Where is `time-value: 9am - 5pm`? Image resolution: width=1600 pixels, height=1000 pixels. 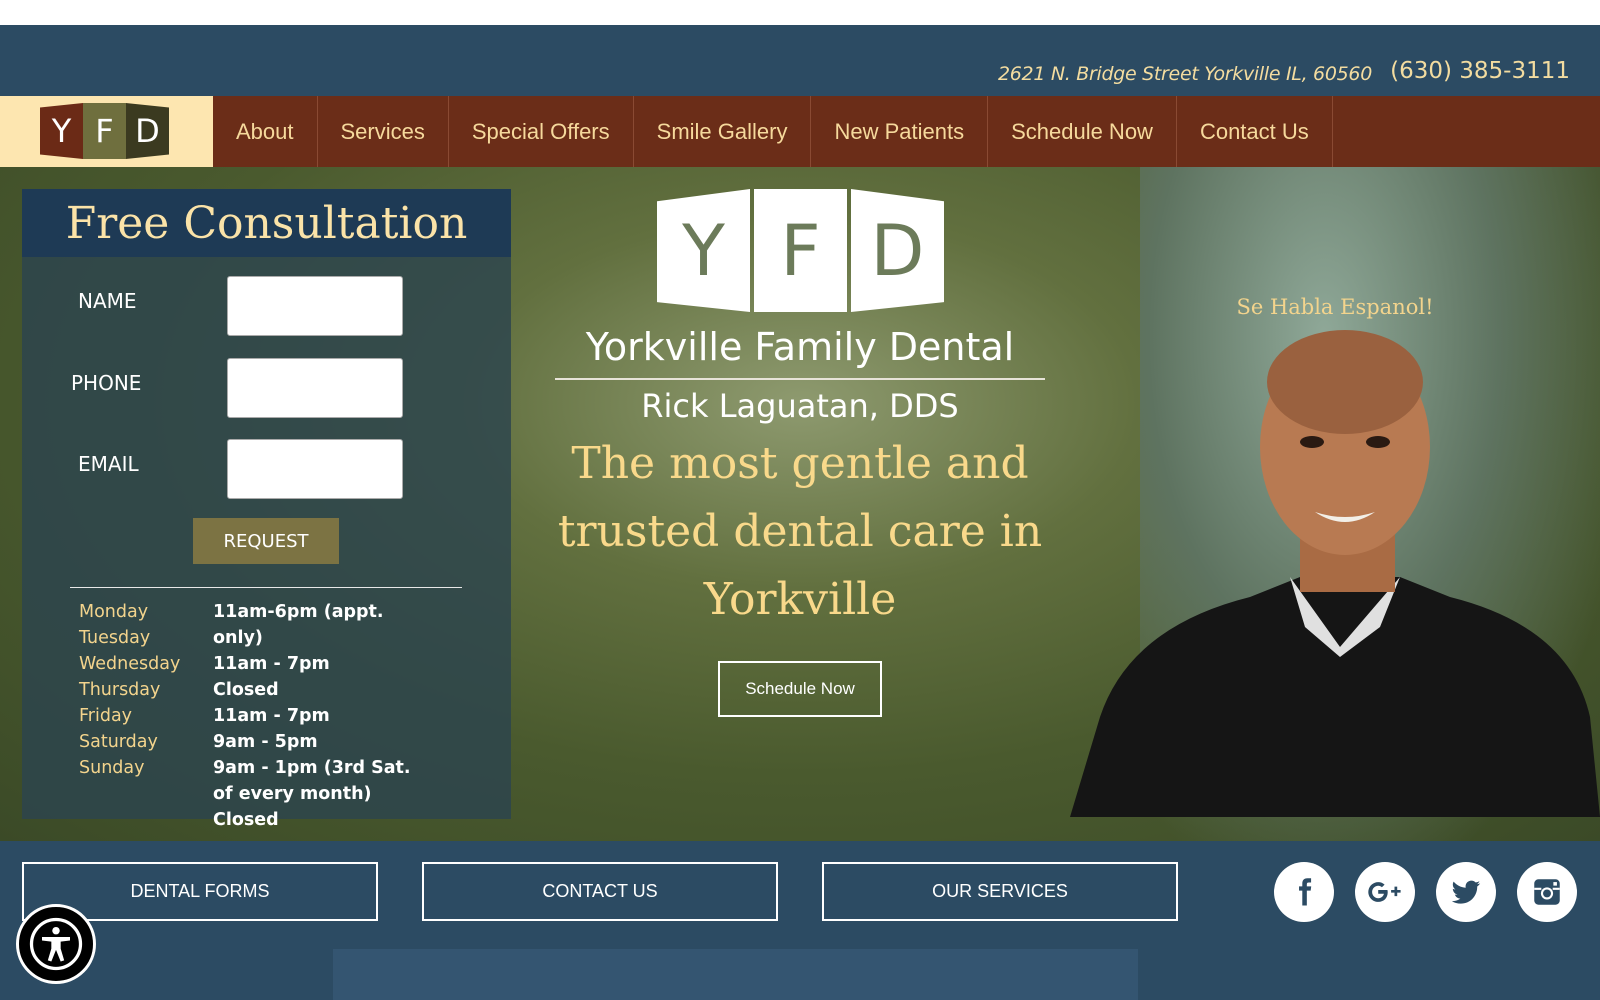 time-value: 9am - 5pm is located at coordinates (265, 742).